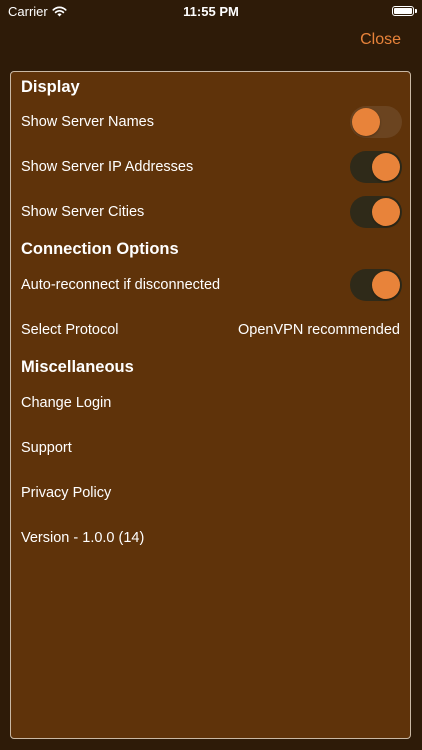 Image resolution: width=422 pixels, height=750 pixels. Describe the element at coordinates (210, 167) in the screenshot. I see `setting-show-server-ip: Show Server IP Addresses` at that location.